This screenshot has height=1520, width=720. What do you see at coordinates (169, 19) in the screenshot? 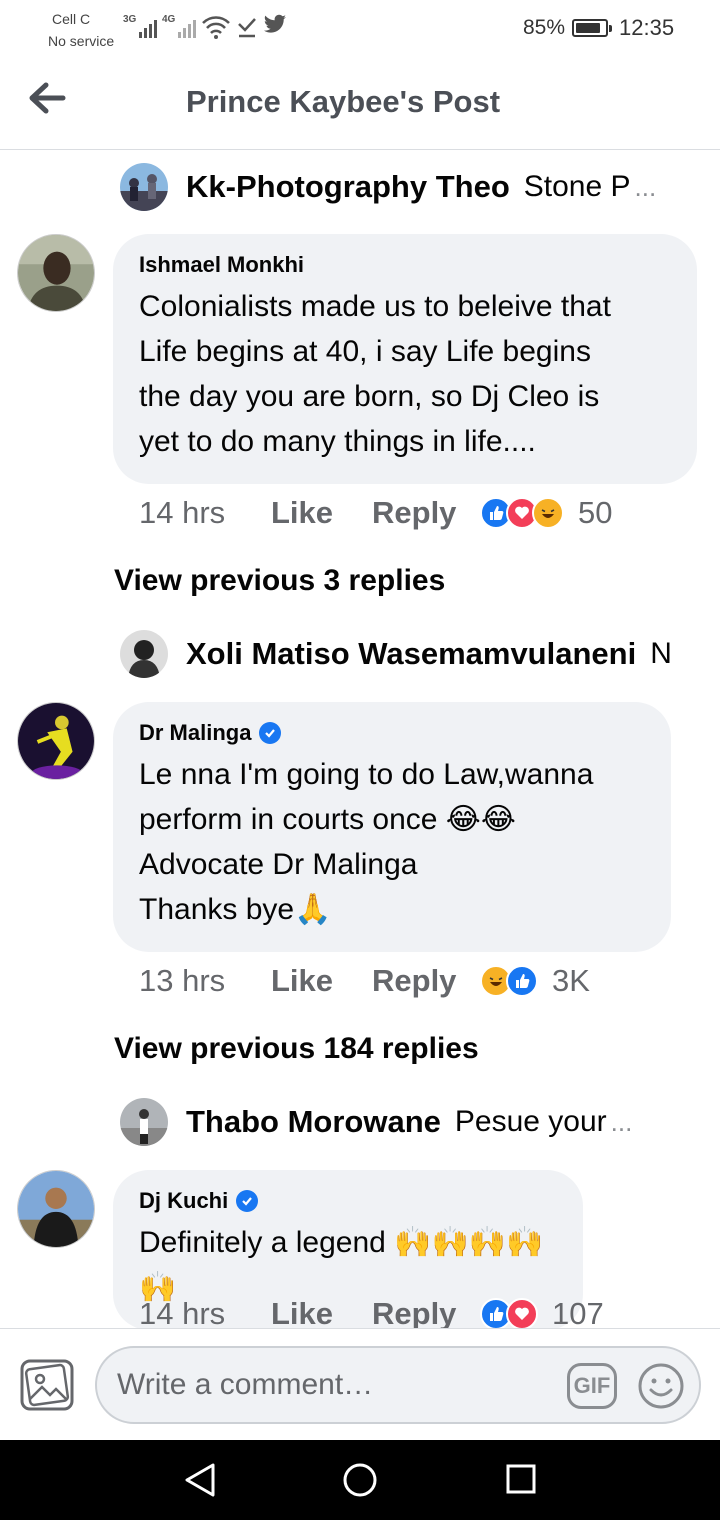
I see `sim2-network-type: 4G` at bounding box center [169, 19].